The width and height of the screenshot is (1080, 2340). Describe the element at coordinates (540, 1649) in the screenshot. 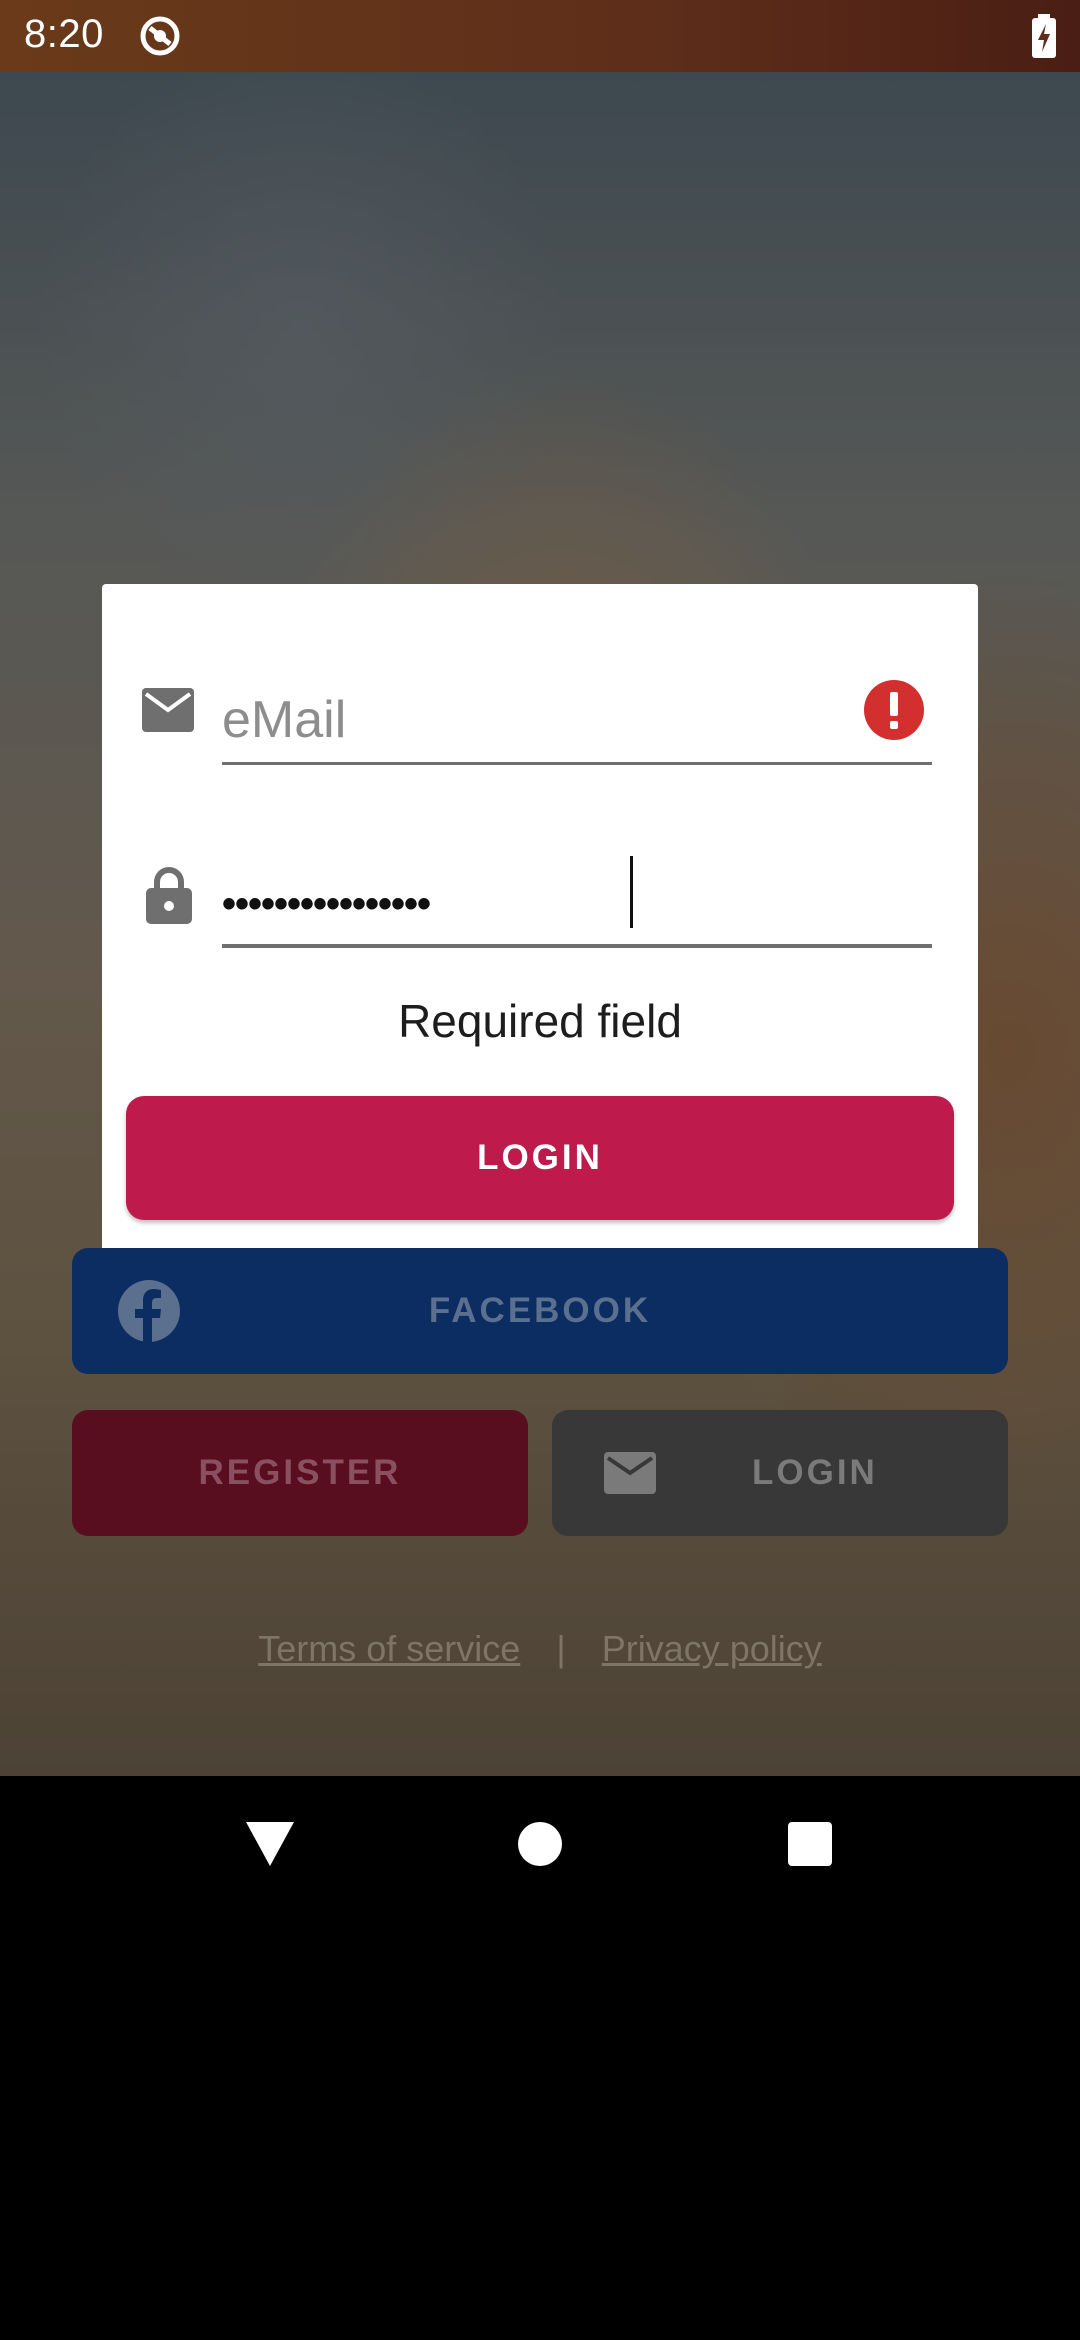

I see `footer-links: Terms of service | Privacy policy` at that location.